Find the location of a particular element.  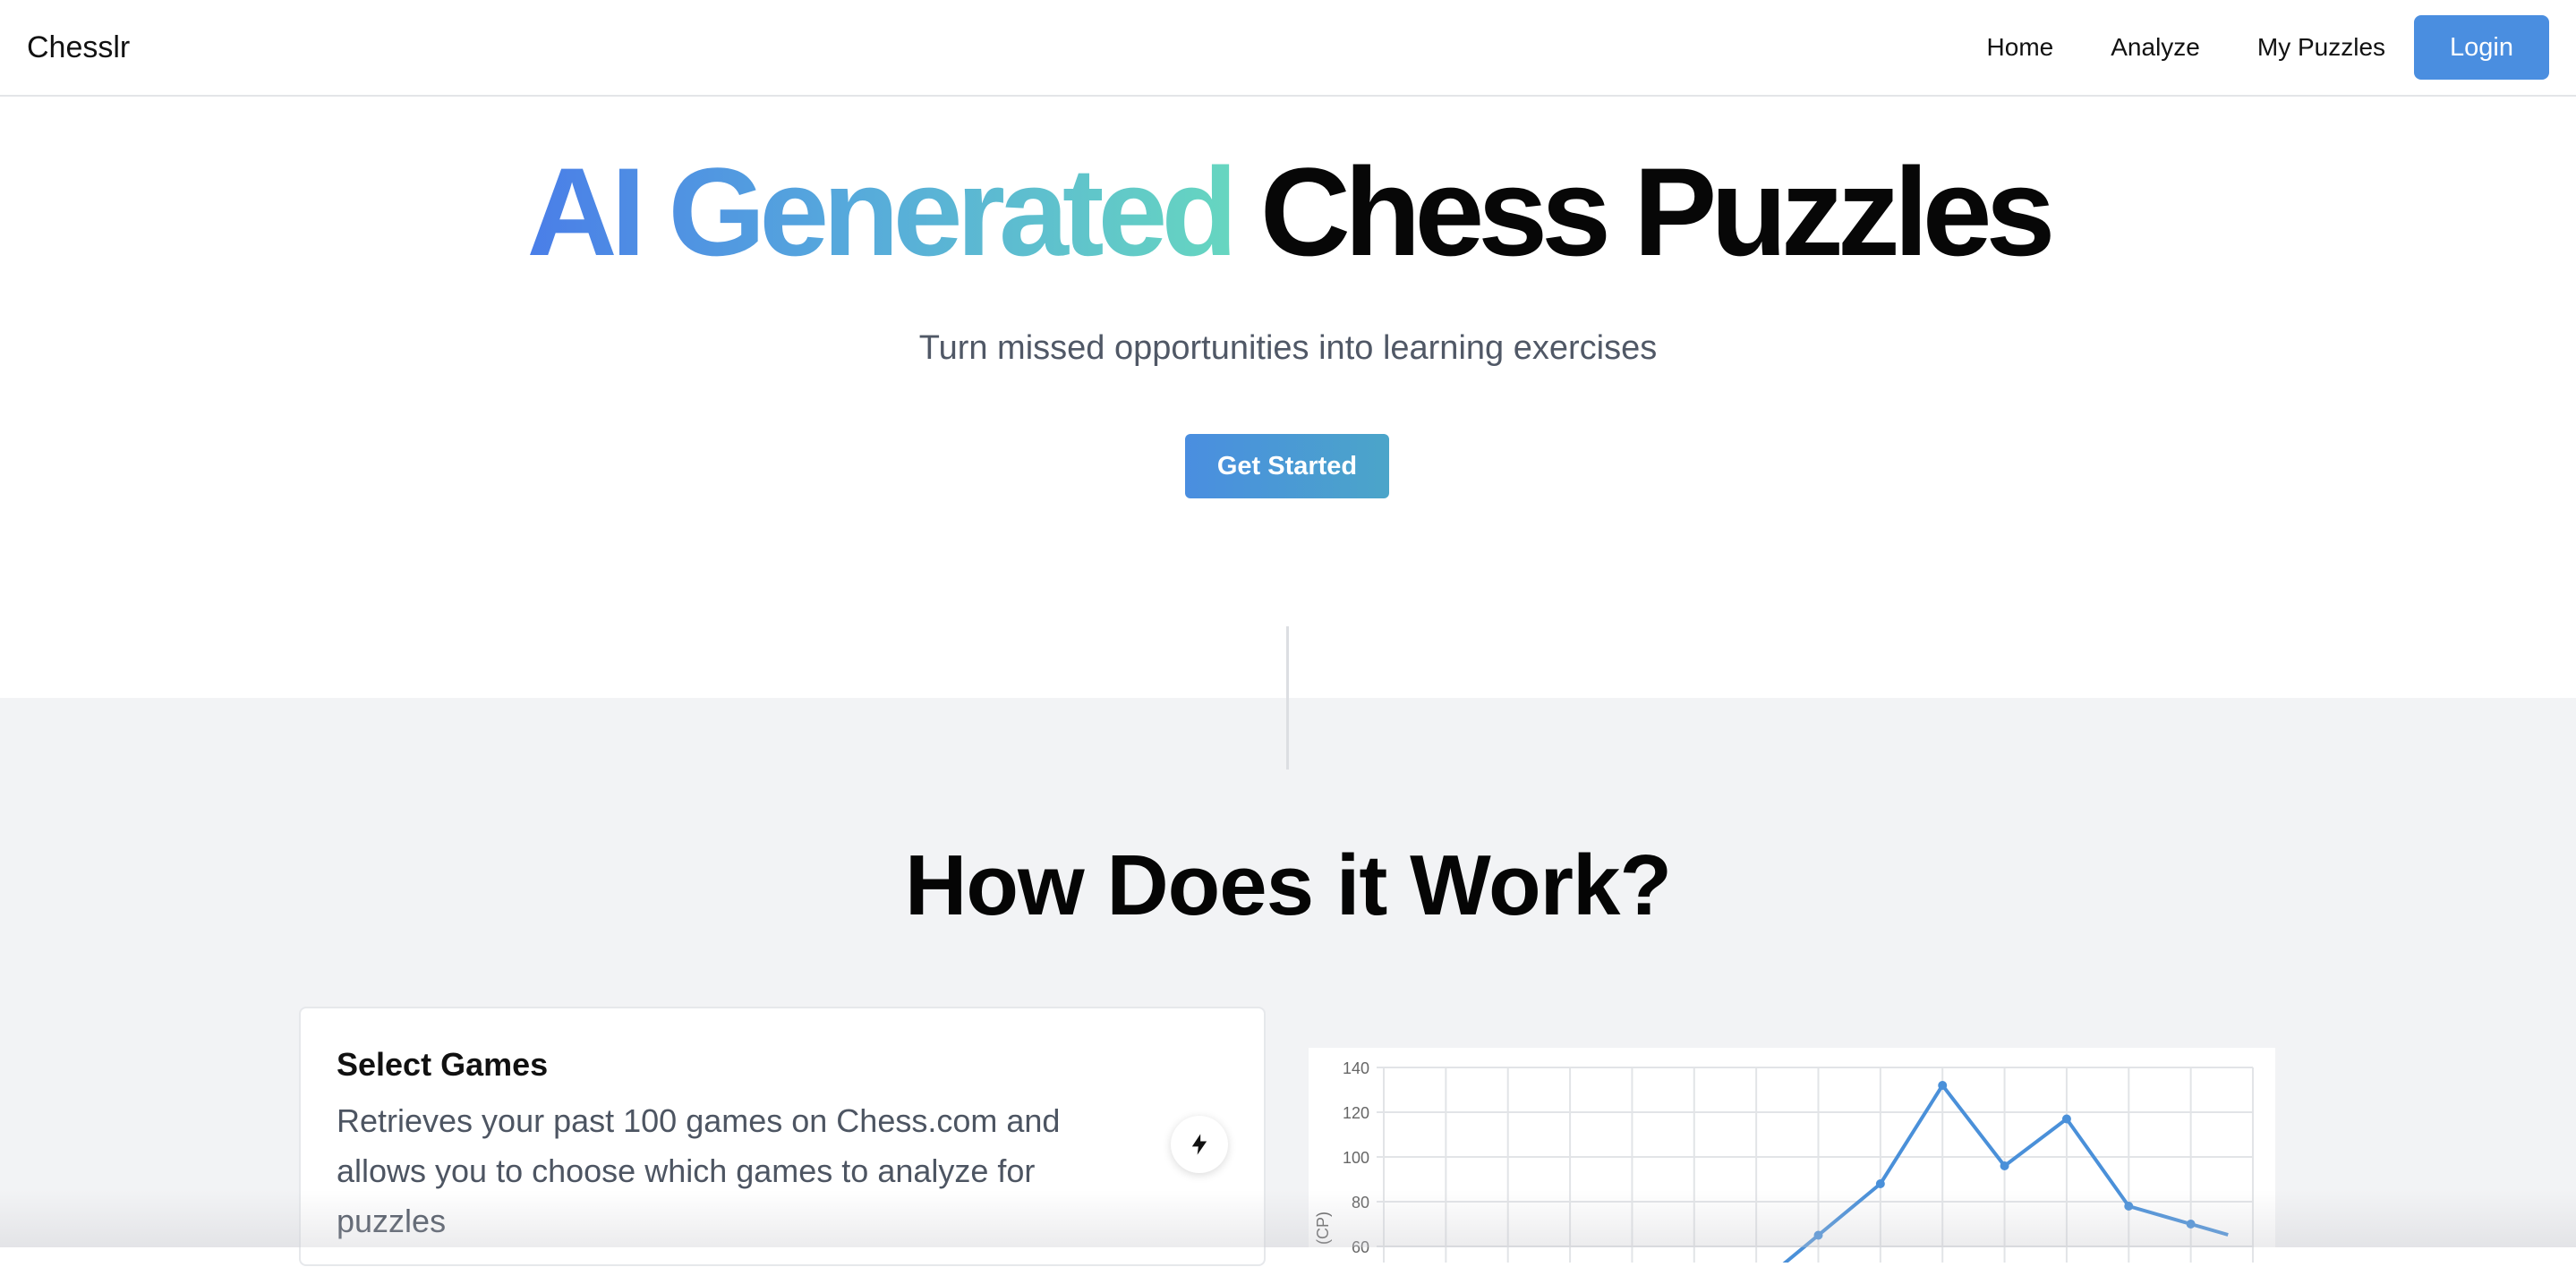

brand-logo: Chesslr is located at coordinates (78, 47).